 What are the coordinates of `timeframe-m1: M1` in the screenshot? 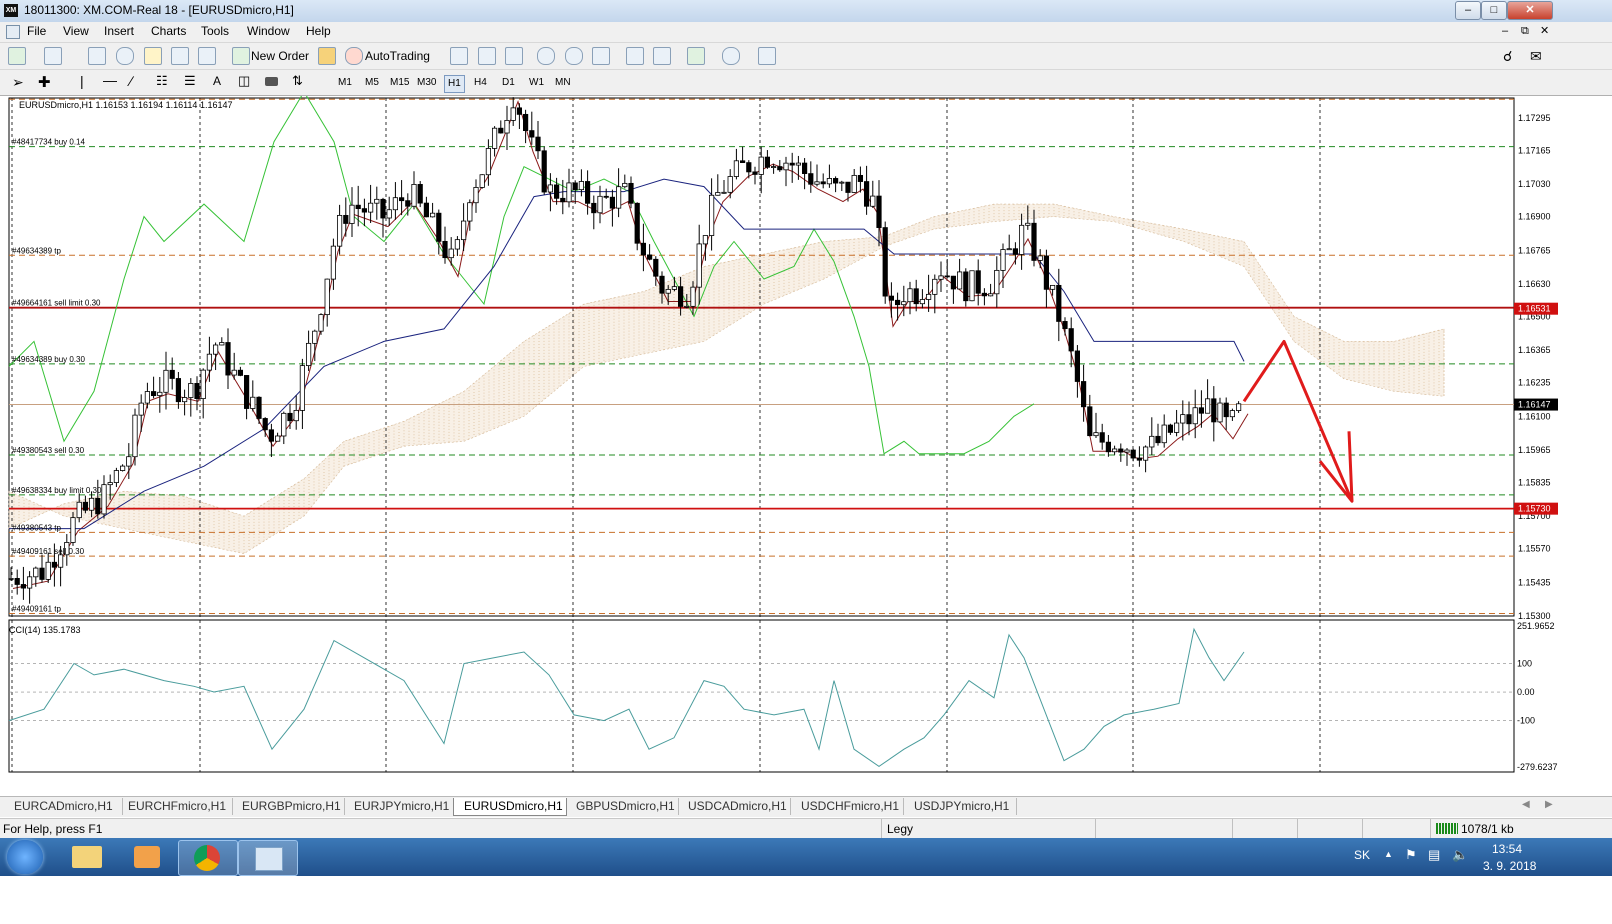 It's located at (345, 83).